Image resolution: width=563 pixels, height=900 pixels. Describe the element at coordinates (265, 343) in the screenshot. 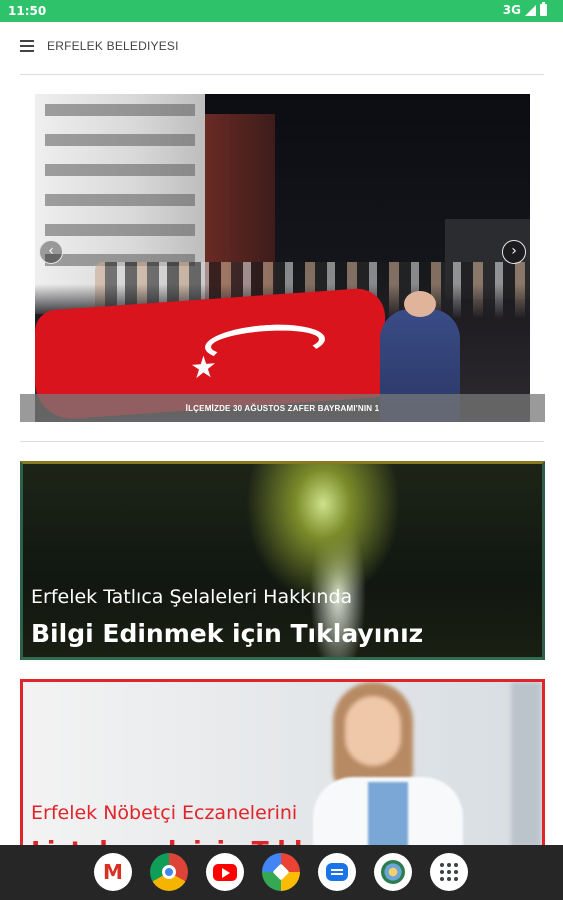

I see `crescent-shape` at that location.